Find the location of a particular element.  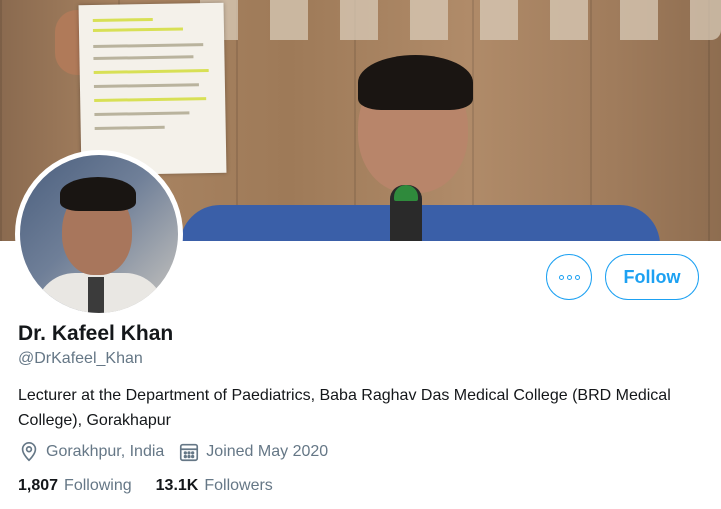

profile-name: Dr. Kafeel Khan is located at coordinates (96, 333).